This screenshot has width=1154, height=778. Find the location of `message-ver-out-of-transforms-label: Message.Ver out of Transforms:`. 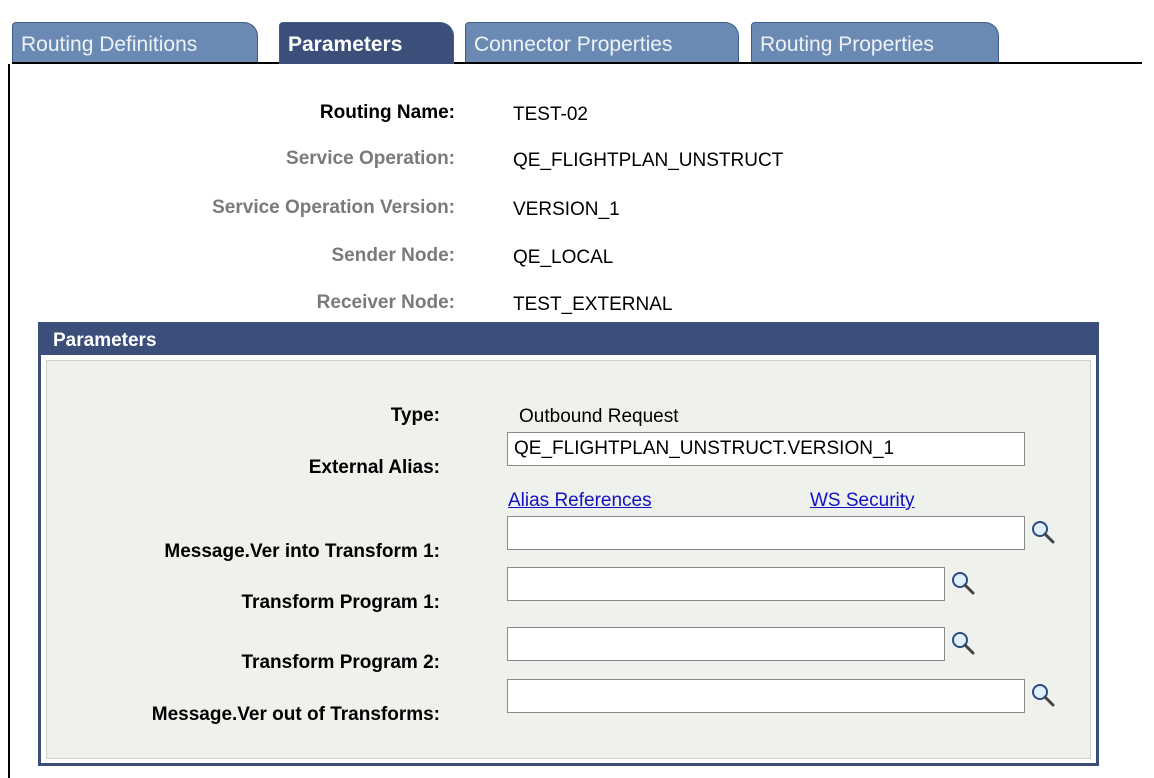

message-ver-out-of-transforms-label: Message.Ver out of Transforms: is located at coordinates (295, 714).